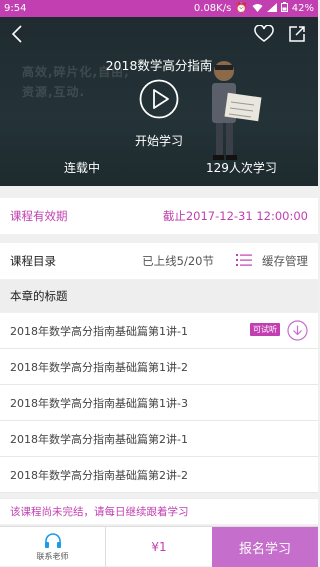  What do you see at coordinates (15, 8) in the screenshot?
I see `status-time: 9:54` at bounding box center [15, 8].